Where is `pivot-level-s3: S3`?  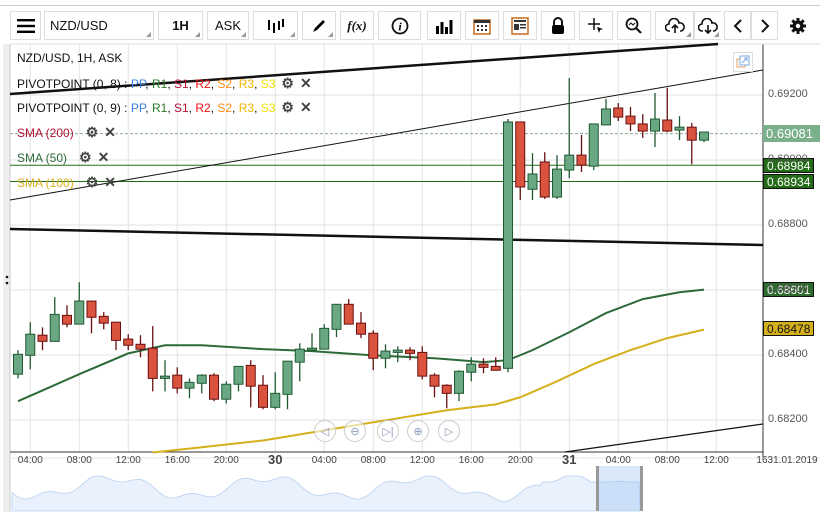 pivot-level-s3: S3 is located at coordinates (268, 83).